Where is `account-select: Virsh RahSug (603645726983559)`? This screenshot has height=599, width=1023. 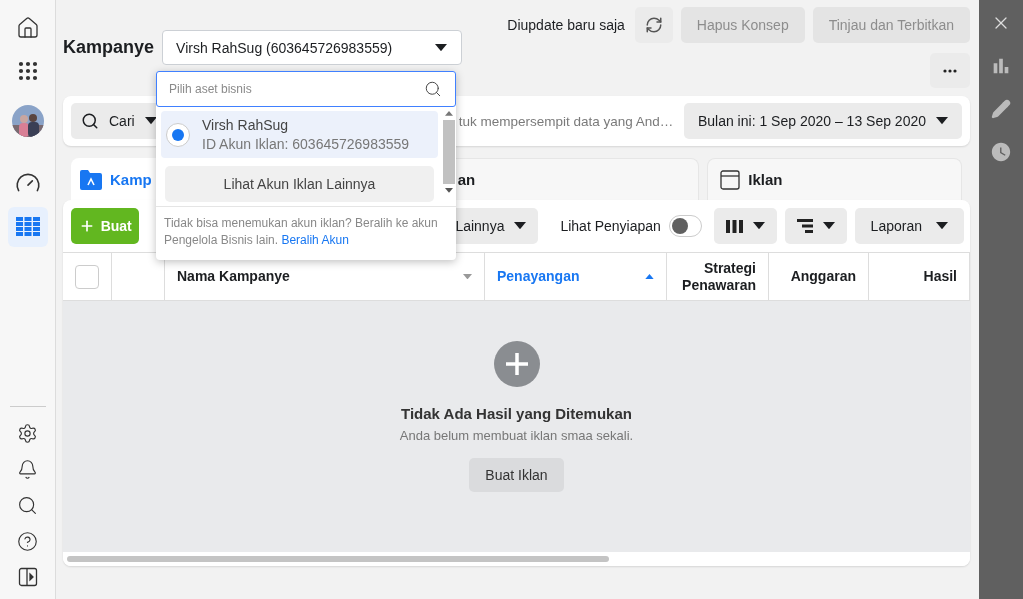 account-select: Virsh RahSug (603645726983559) is located at coordinates (312, 47).